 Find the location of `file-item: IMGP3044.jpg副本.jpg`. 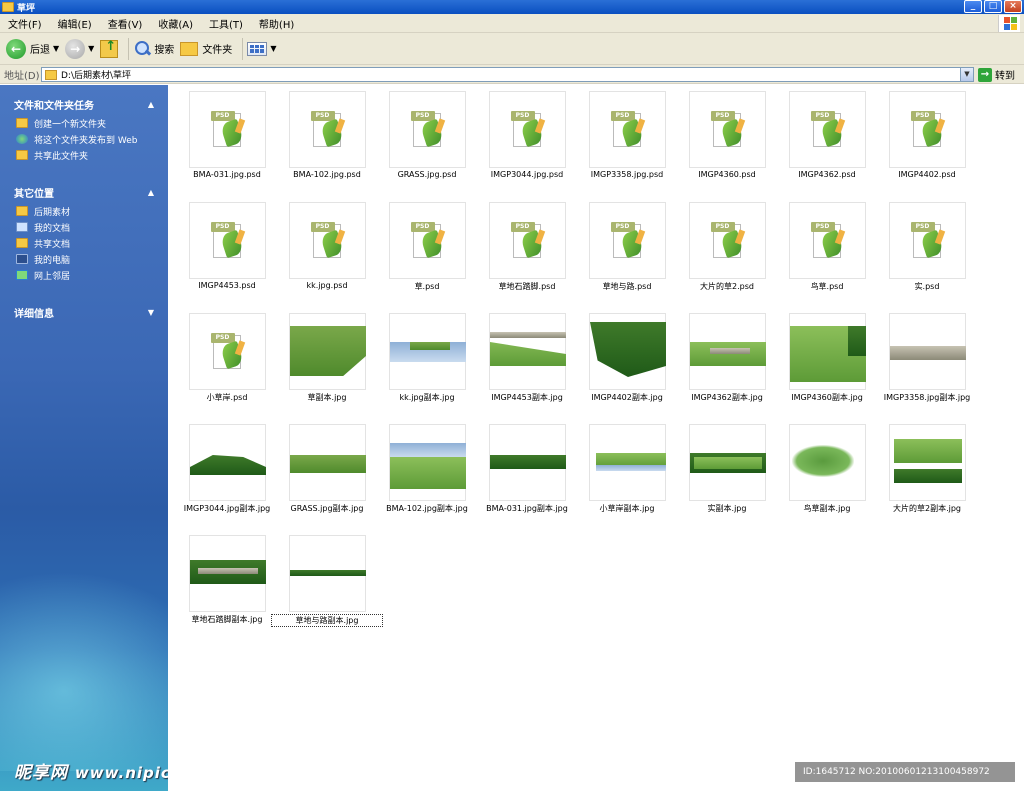

file-item: IMGP3044.jpg副本.jpg is located at coordinates (227, 473).